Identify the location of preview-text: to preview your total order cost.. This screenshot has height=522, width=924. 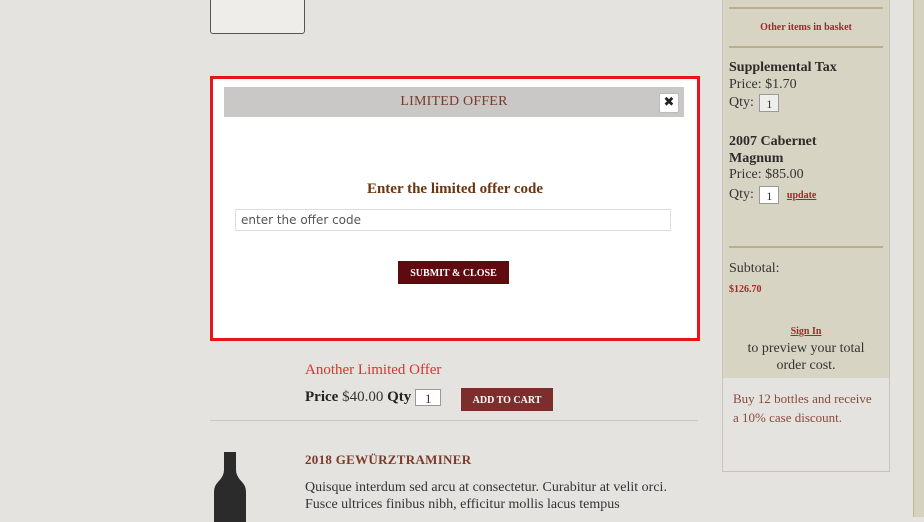
(806, 357).